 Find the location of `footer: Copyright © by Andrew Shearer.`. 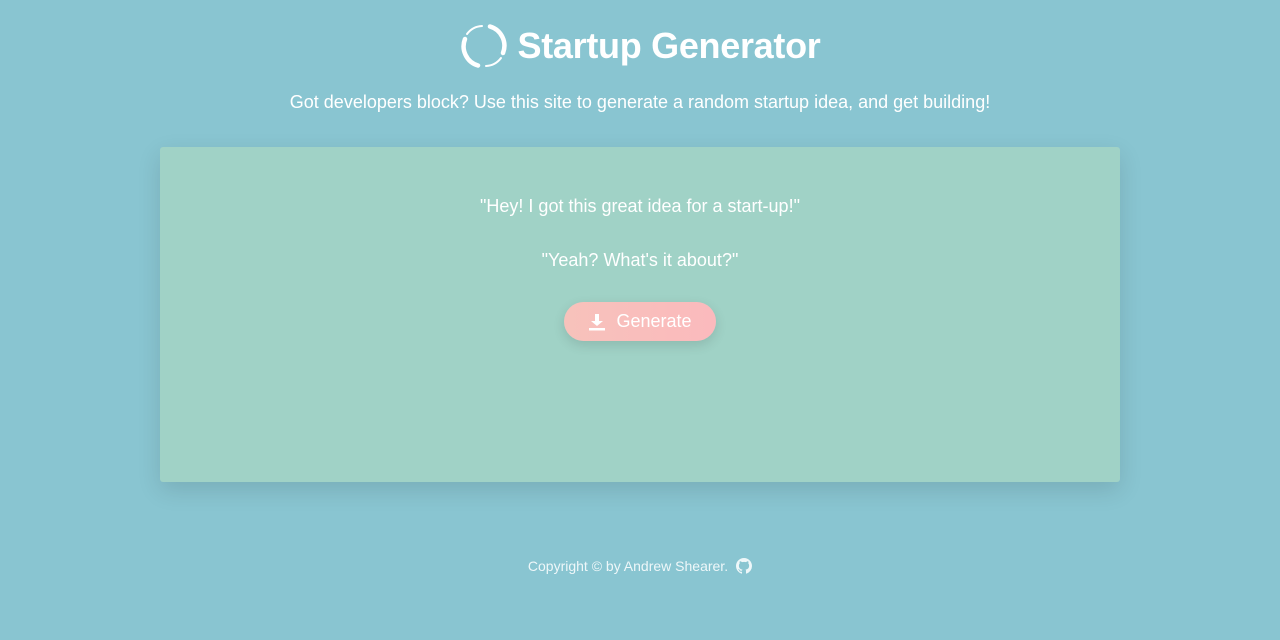

footer: Copyright © by Andrew Shearer. is located at coordinates (640, 566).